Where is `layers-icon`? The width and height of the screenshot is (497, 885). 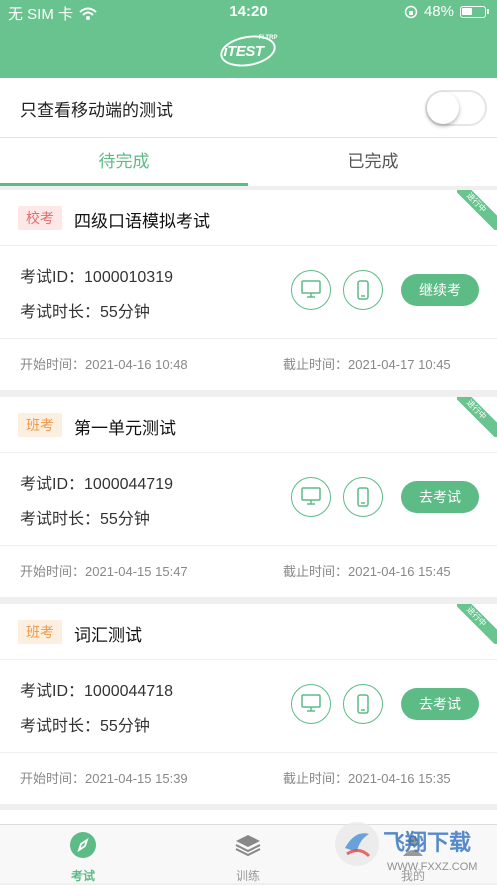
layers-icon is located at coordinates (248, 846).